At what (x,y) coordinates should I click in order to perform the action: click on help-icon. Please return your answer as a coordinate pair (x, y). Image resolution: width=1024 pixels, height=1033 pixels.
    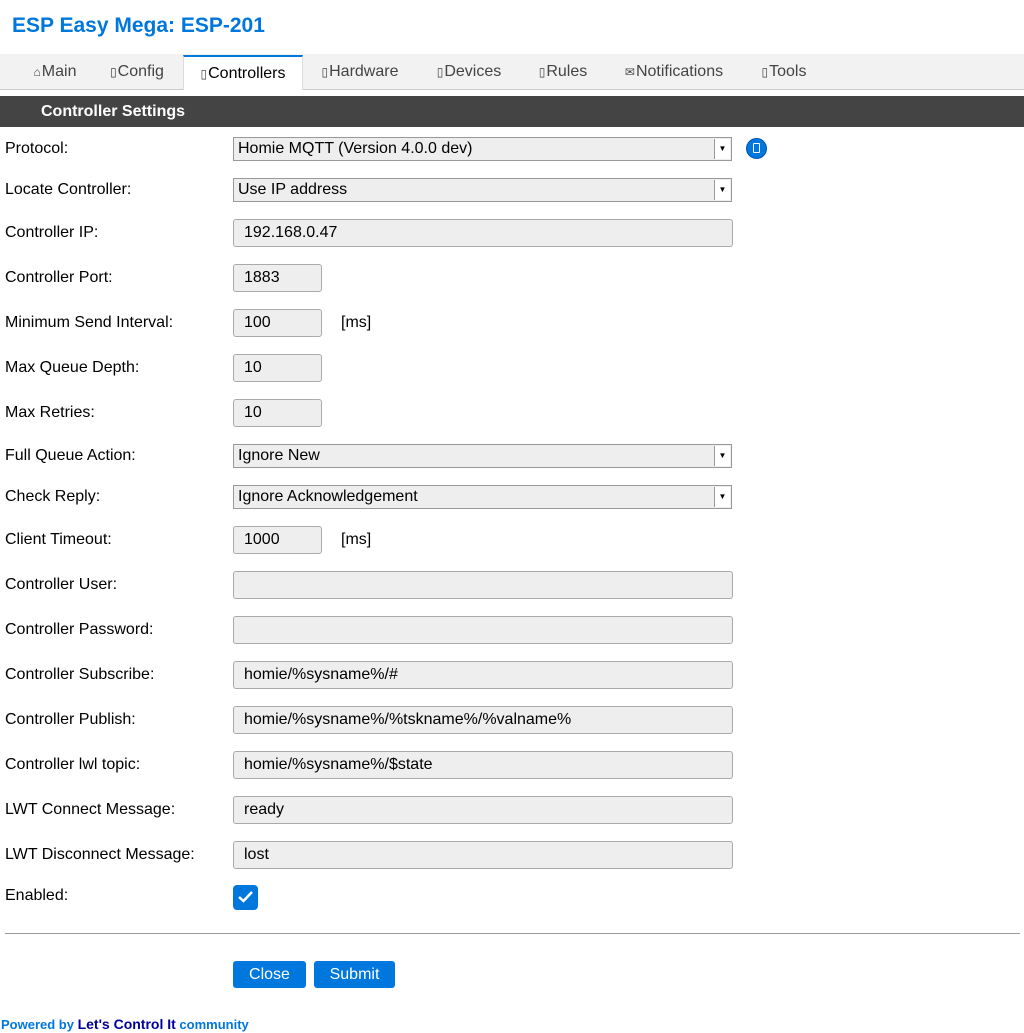
    Looking at the image, I should click on (756, 148).